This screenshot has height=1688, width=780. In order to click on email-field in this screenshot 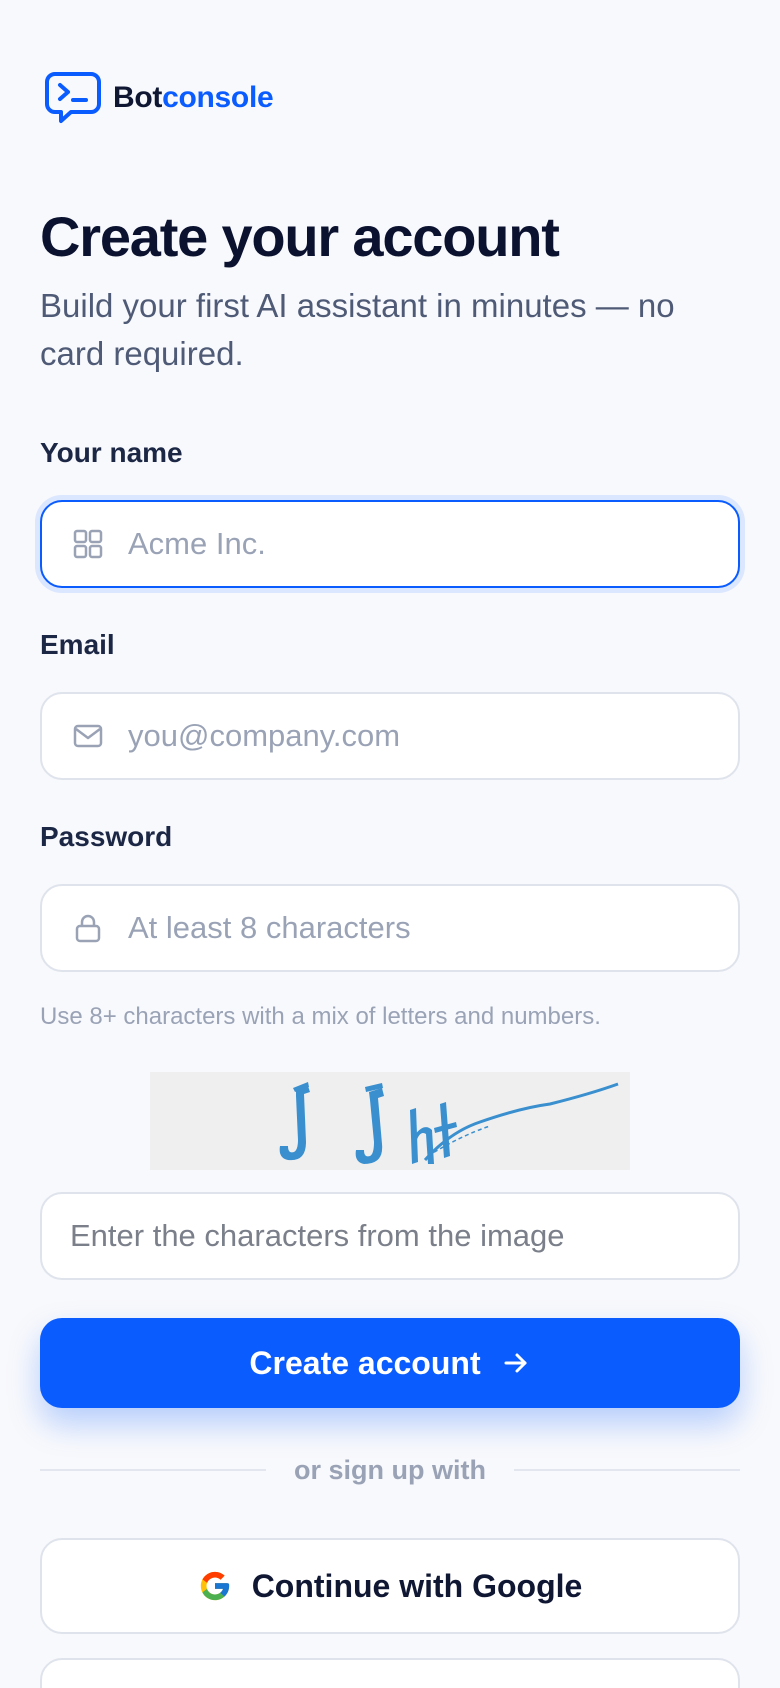, I will do `click(390, 736)`.